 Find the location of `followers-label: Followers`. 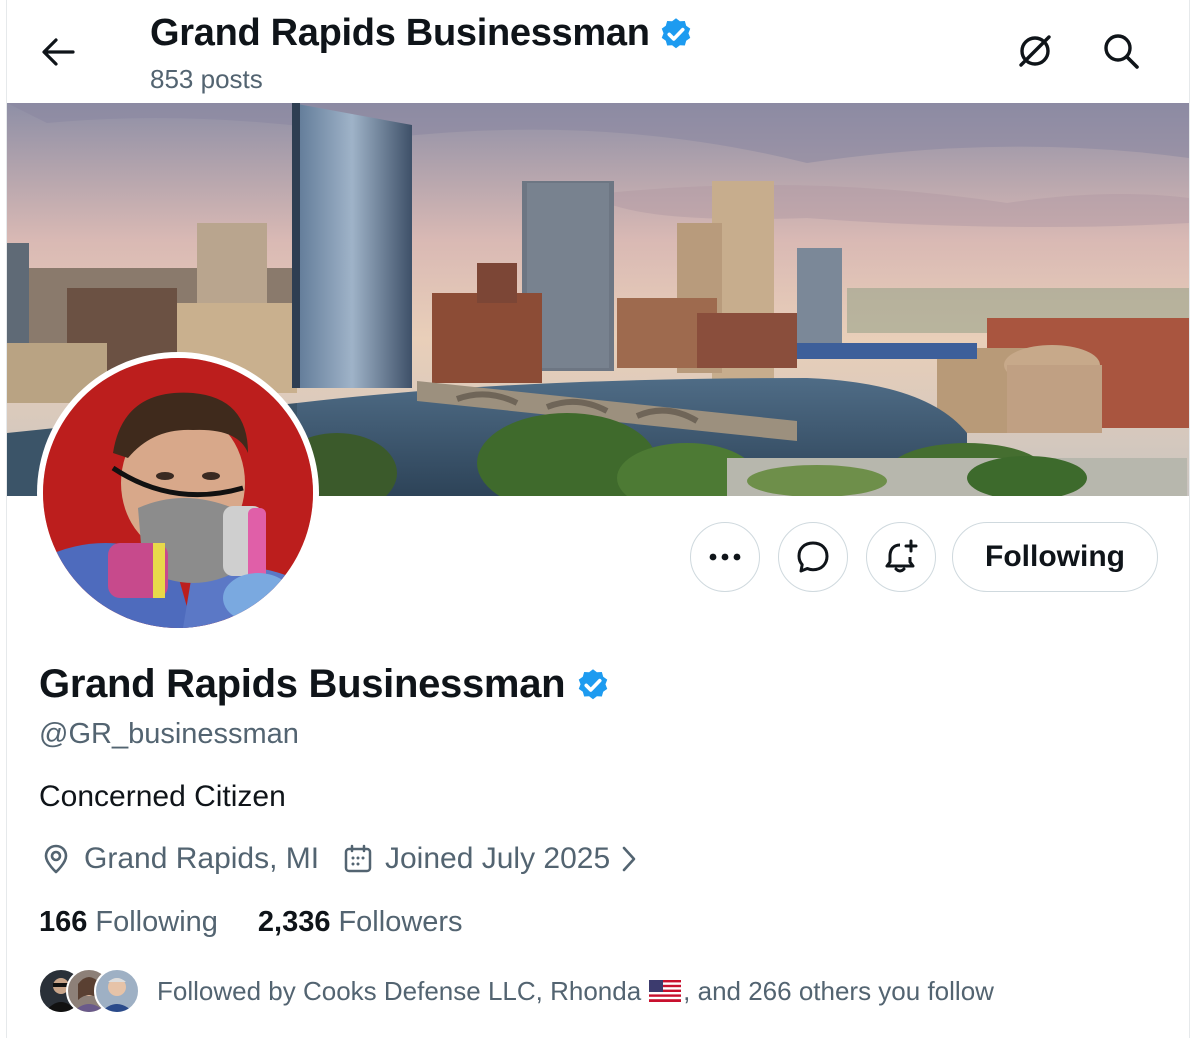

followers-label: Followers is located at coordinates (400, 922).